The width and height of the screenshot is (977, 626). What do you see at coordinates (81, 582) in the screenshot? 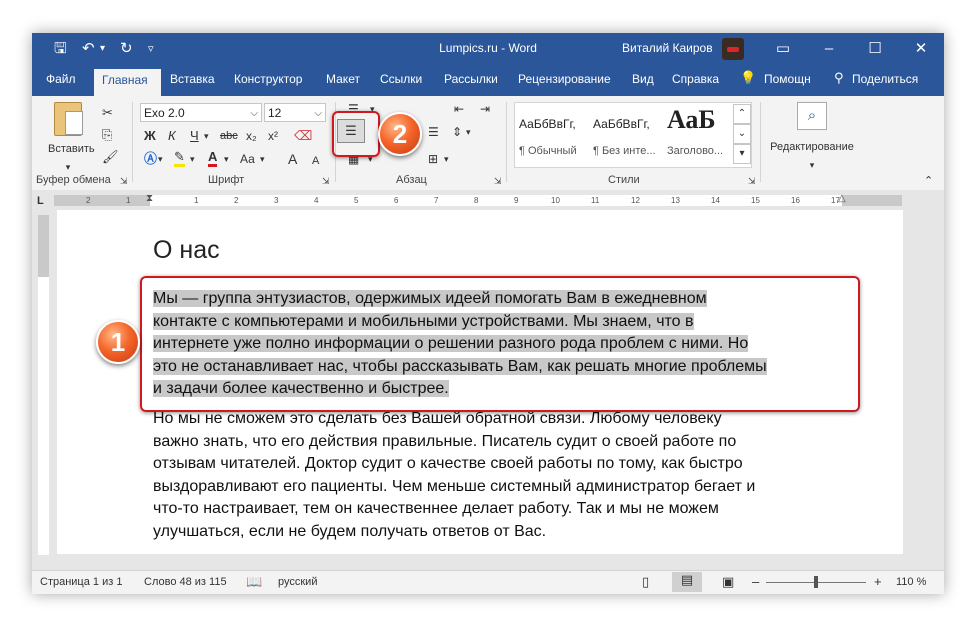
I see `page-count: Страница 1 из 1` at bounding box center [81, 582].